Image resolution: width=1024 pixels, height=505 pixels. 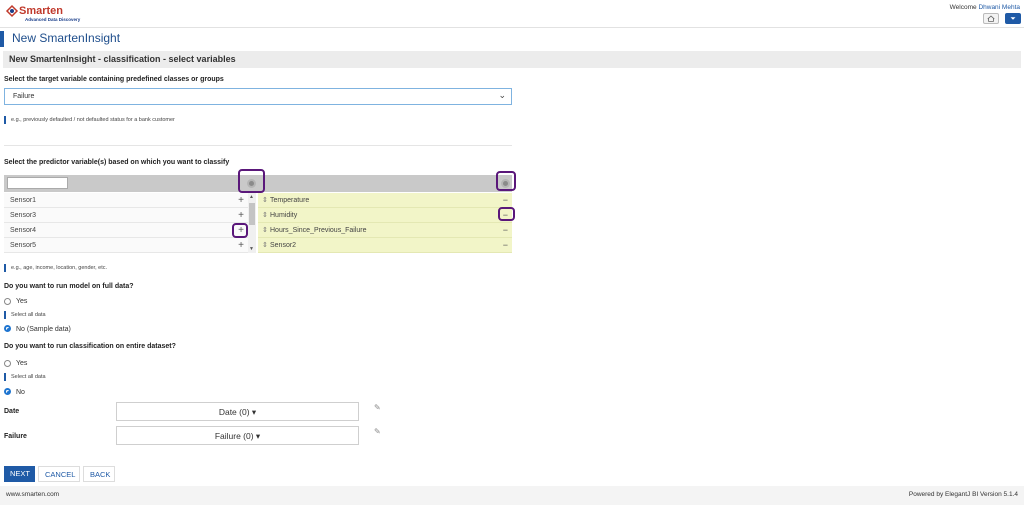 I want to click on scroll-up-icon: ▲, so click(x=251, y=197).